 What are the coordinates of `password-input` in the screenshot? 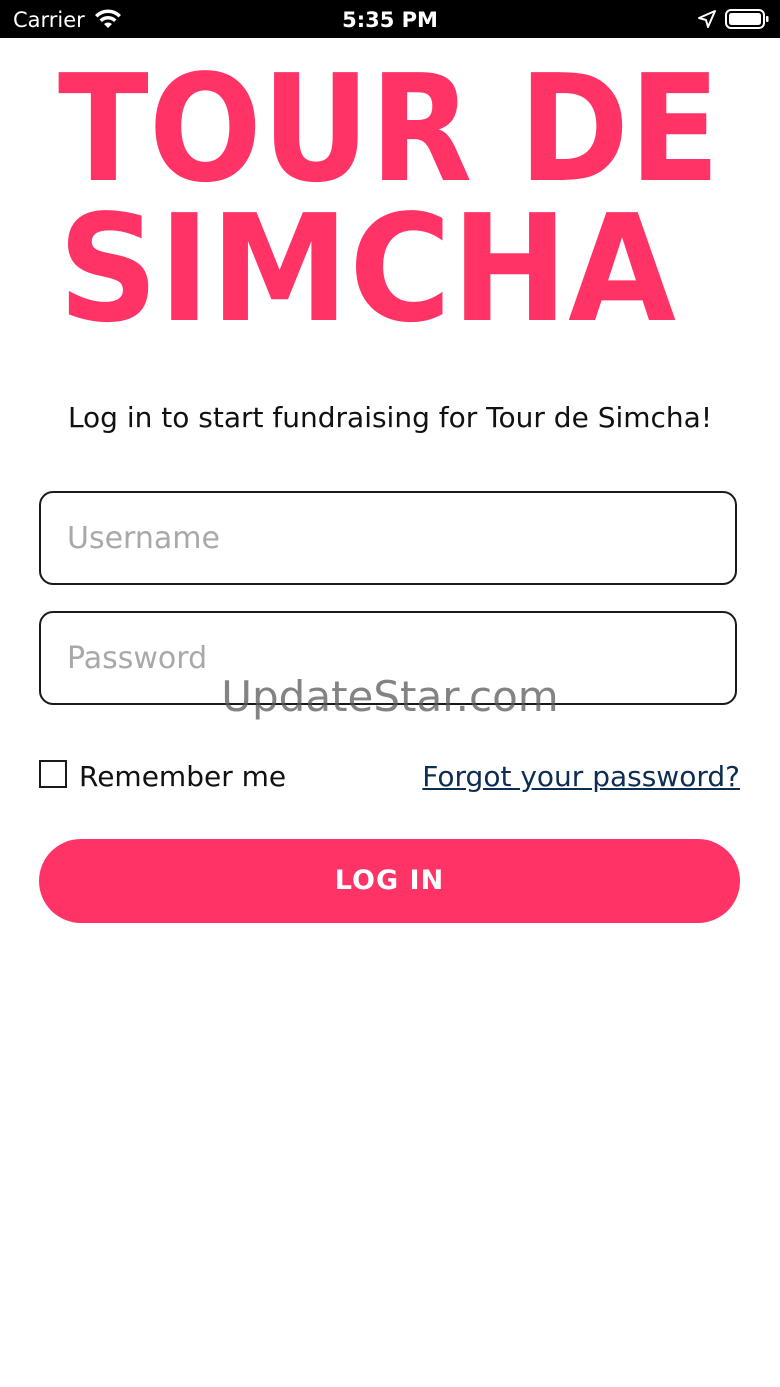 It's located at (387, 658).